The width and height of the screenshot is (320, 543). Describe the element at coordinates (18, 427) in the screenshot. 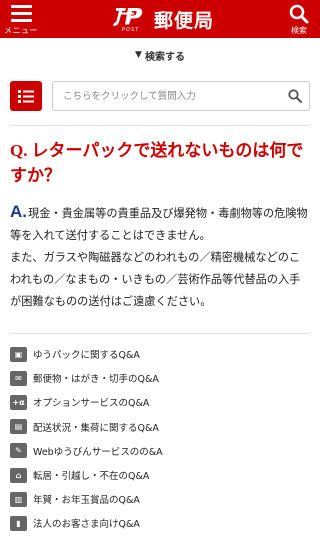

I see `delivery-status-icon: ▤` at that location.